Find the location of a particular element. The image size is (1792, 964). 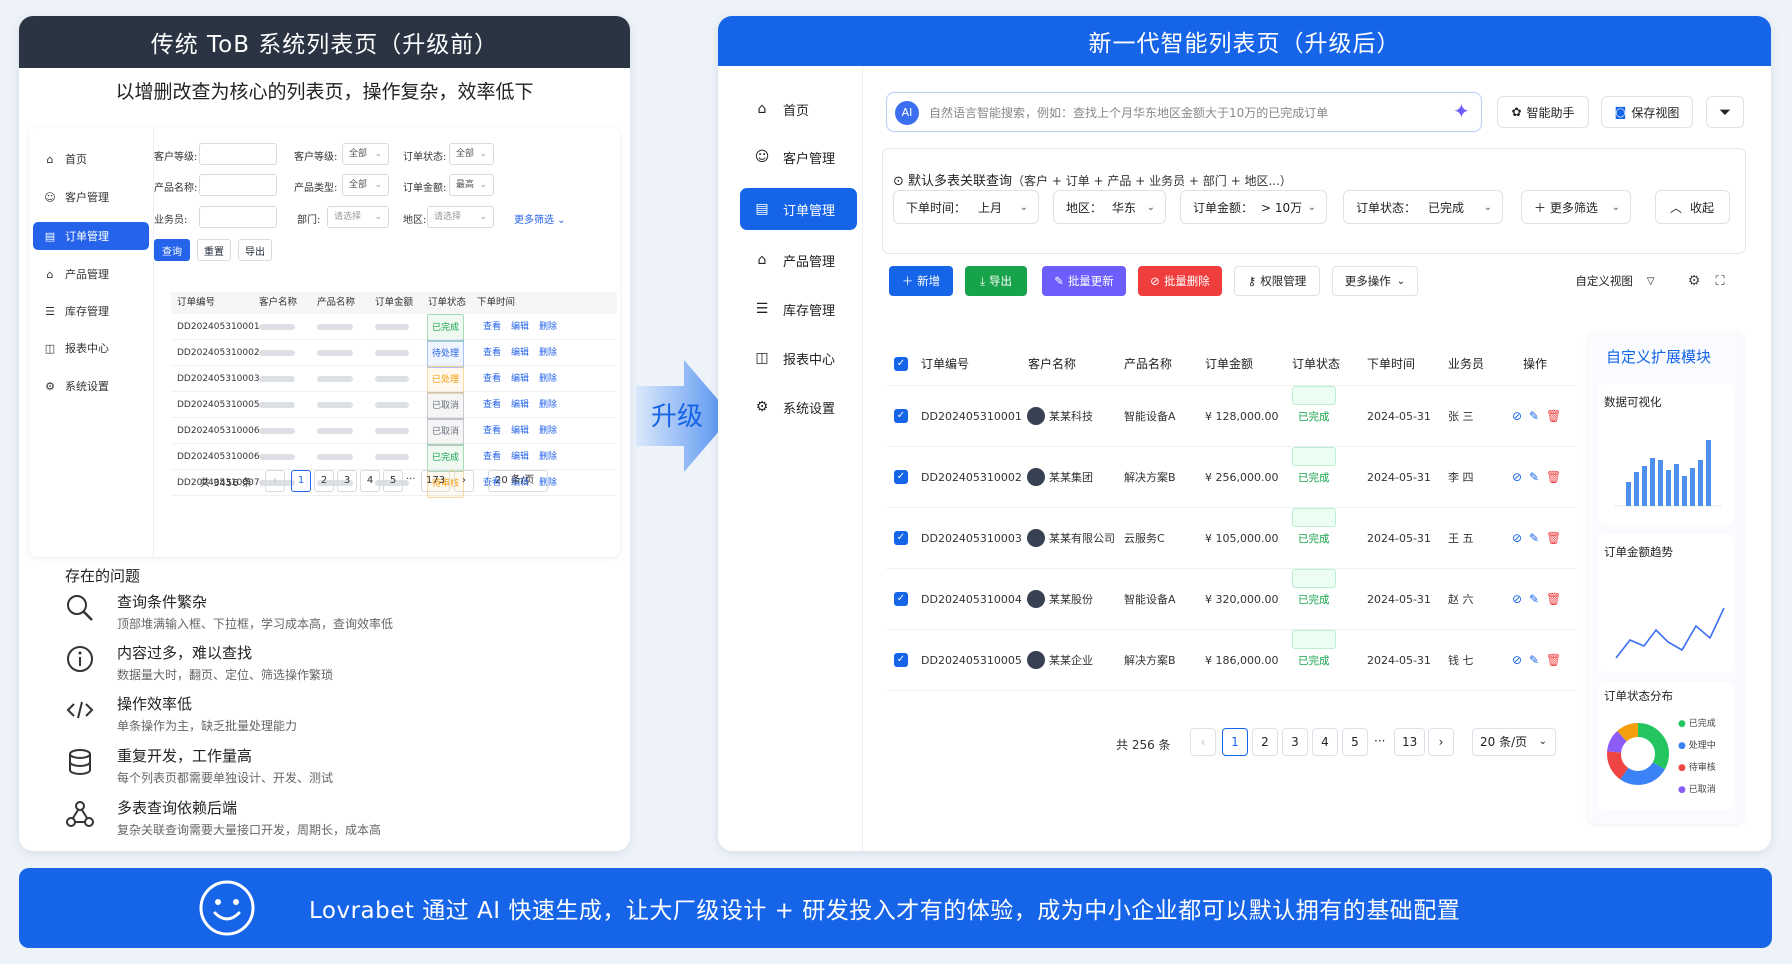

filter-order-status: 订单状态： 已完成 ⌄ is located at coordinates (1423, 207).